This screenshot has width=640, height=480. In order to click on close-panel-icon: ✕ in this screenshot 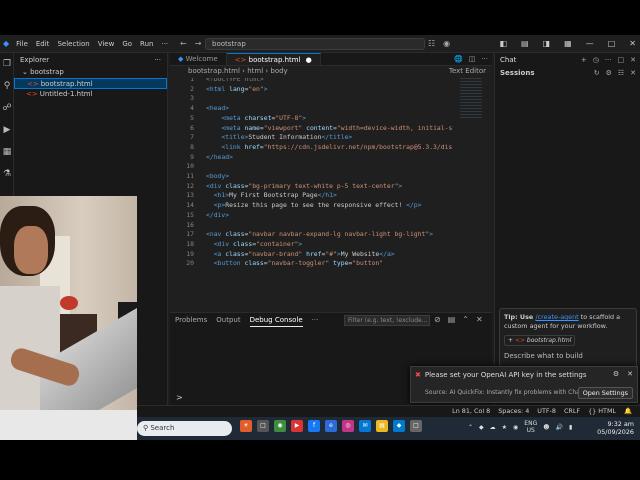, I will do `click(479, 320)`.